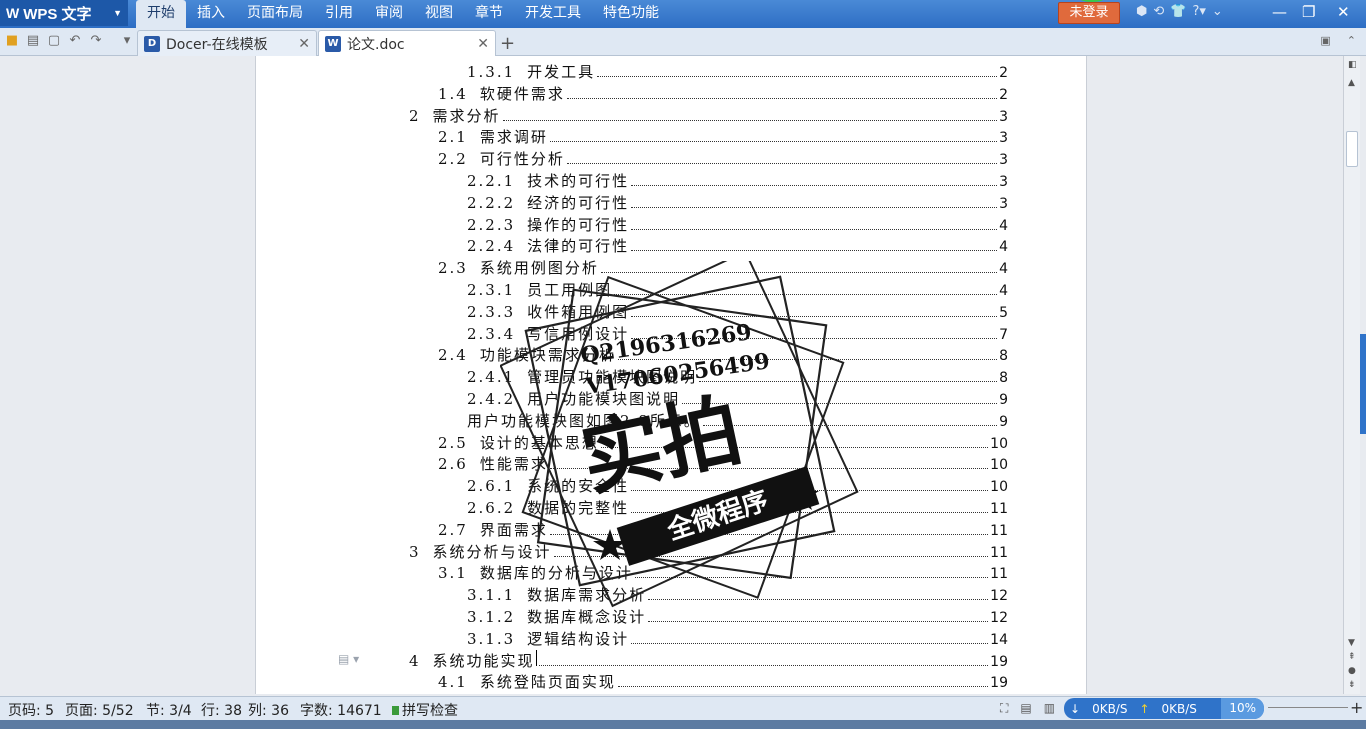  What do you see at coordinates (127, 40) in the screenshot?
I see `chevron-down-icon: ▾` at bounding box center [127, 40].